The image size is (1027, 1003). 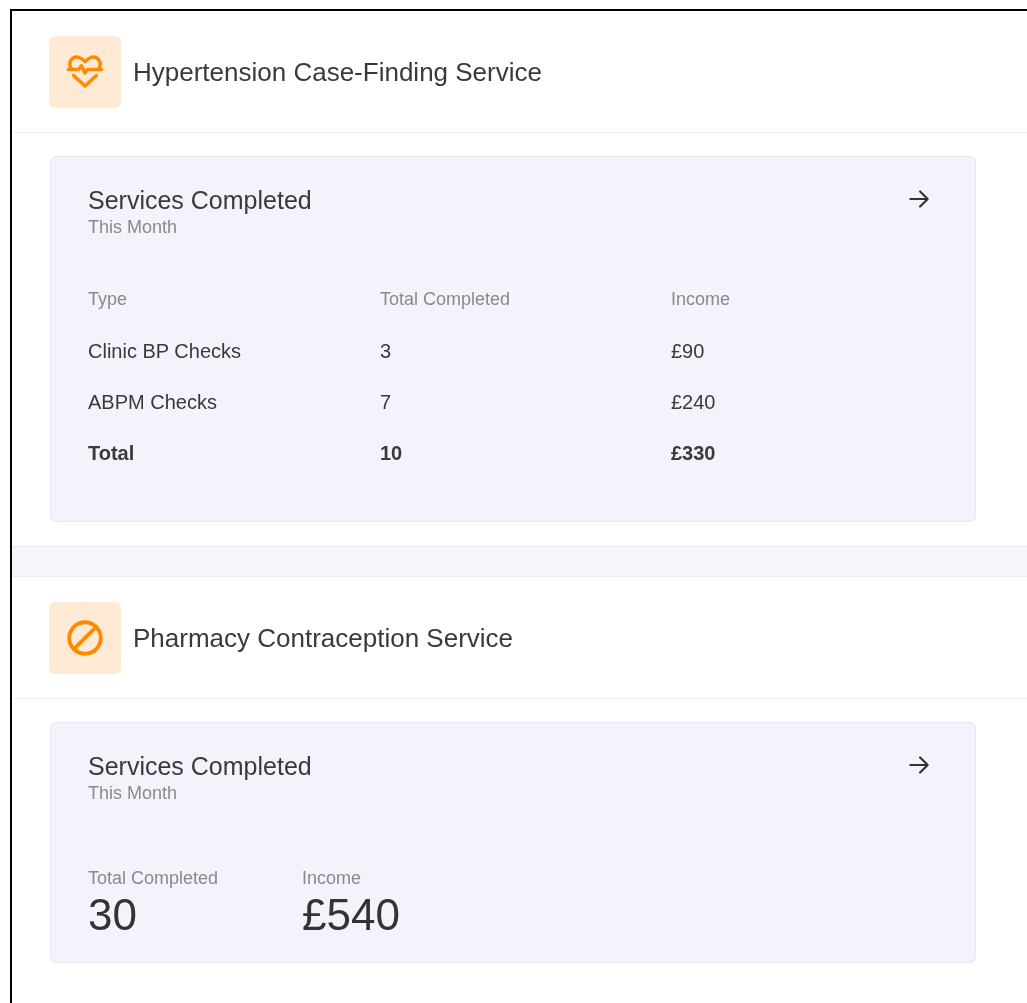 What do you see at coordinates (337, 72) in the screenshot?
I see `service-title: Hypertension Case-Finding Service` at bounding box center [337, 72].